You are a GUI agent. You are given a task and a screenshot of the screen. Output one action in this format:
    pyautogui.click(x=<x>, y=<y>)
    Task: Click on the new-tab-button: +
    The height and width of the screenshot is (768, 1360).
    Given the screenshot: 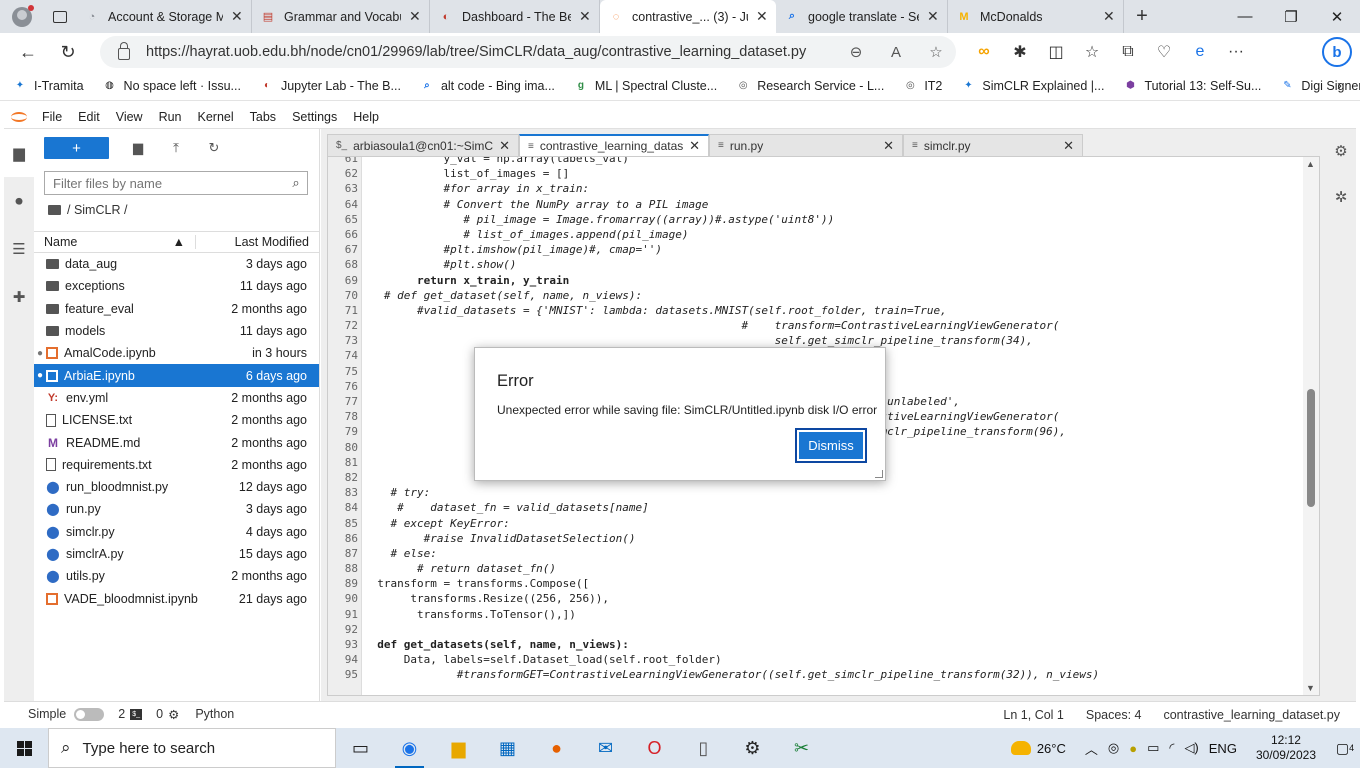 What is the action you would take?
    pyautogui.click(x=1142, y=16)
    